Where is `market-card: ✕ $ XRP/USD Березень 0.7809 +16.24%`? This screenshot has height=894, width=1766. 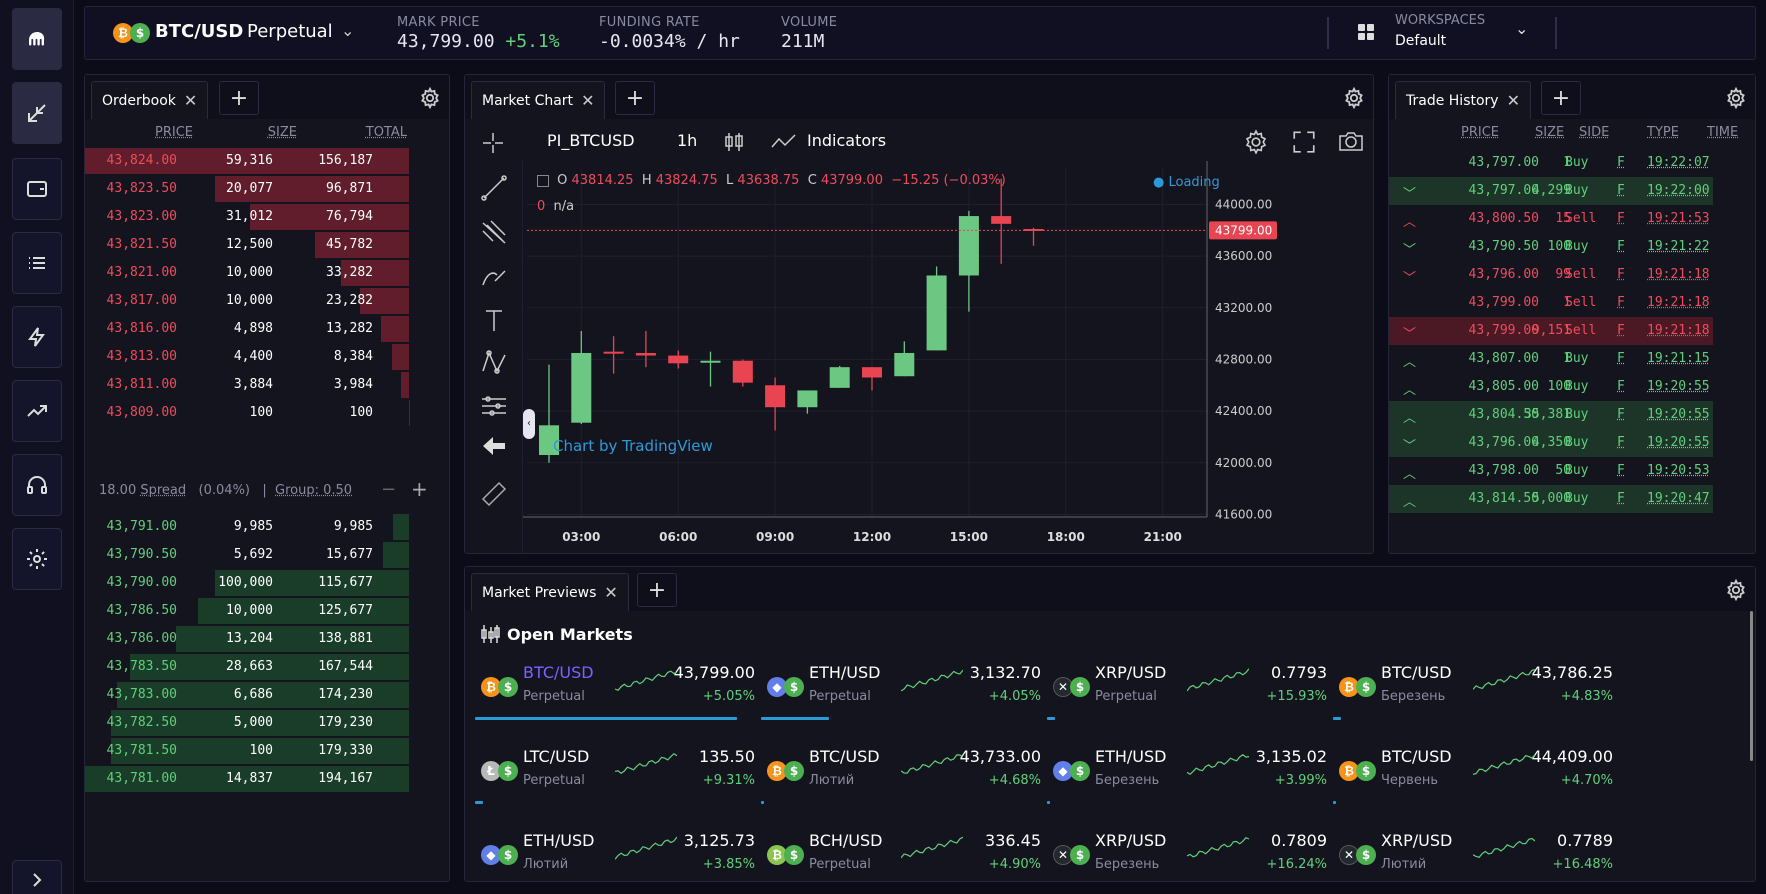
market-card: ✕ $ XRP/USD Березень 0.7809 +16.24% is located at coordinates (1187, 852).